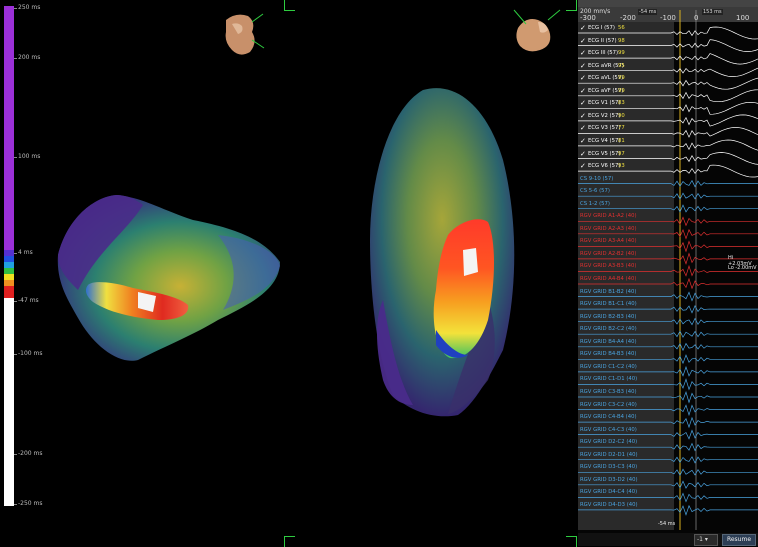 This screenshot has width=758, height=547. I want to click on channel-row: ✓ ECG V3 (57) 77, so click(668, 130).